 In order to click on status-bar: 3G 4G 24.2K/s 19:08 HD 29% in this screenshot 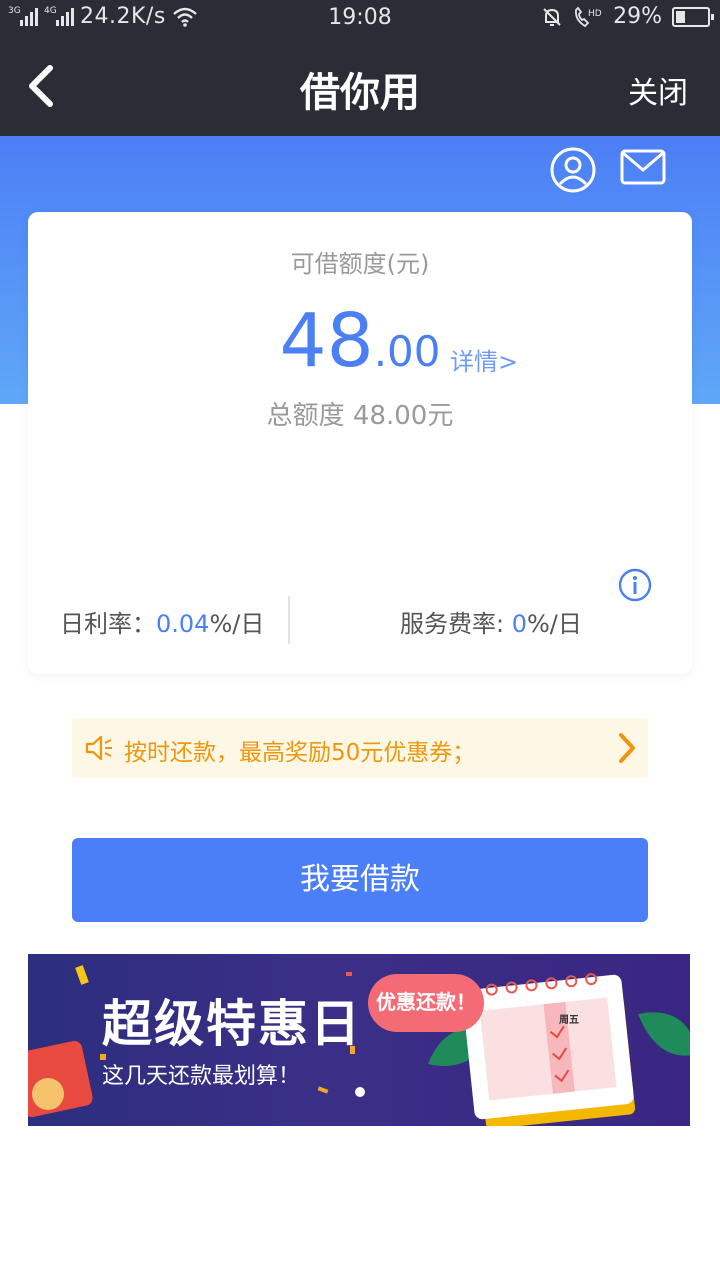, I will do `click(360, 18)`.